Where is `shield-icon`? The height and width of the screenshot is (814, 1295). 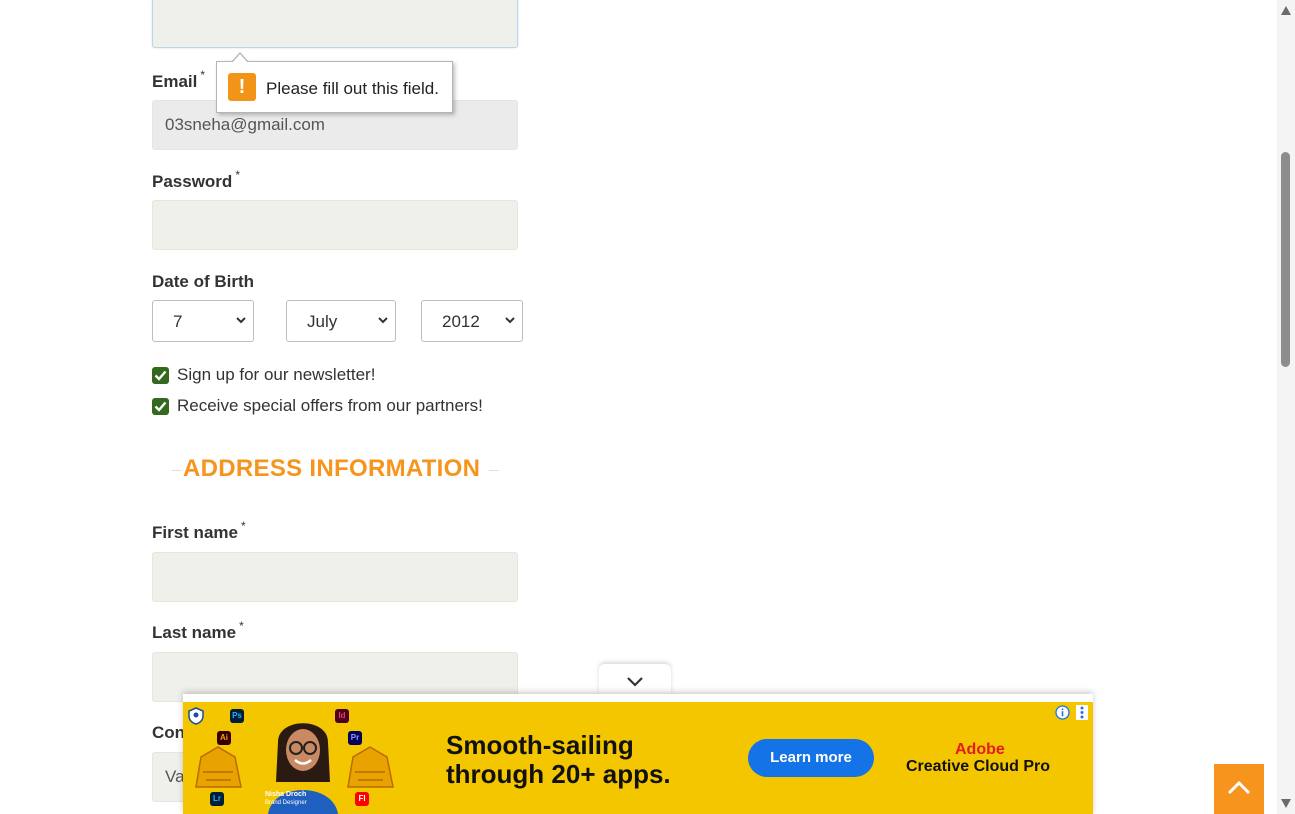
shield-icon is located at coordinates (196, 716).